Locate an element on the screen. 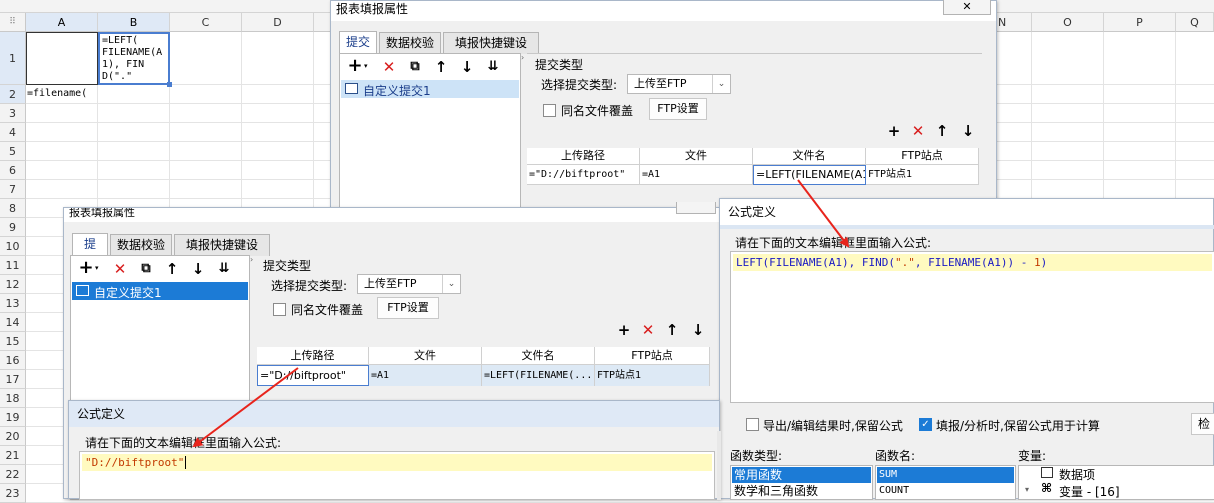  row-header: 3 is located at coordinates (13, 113).